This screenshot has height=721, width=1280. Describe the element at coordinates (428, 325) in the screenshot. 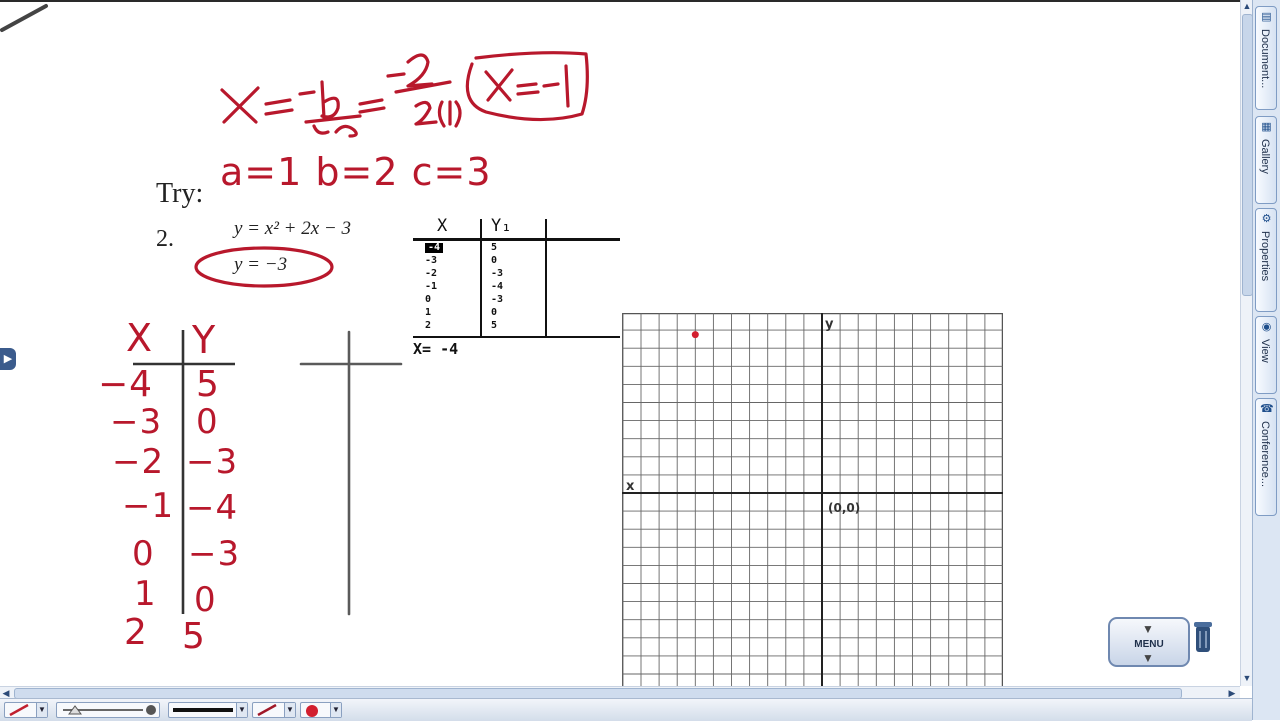

I see `calc-x-cell: 2` at that location.